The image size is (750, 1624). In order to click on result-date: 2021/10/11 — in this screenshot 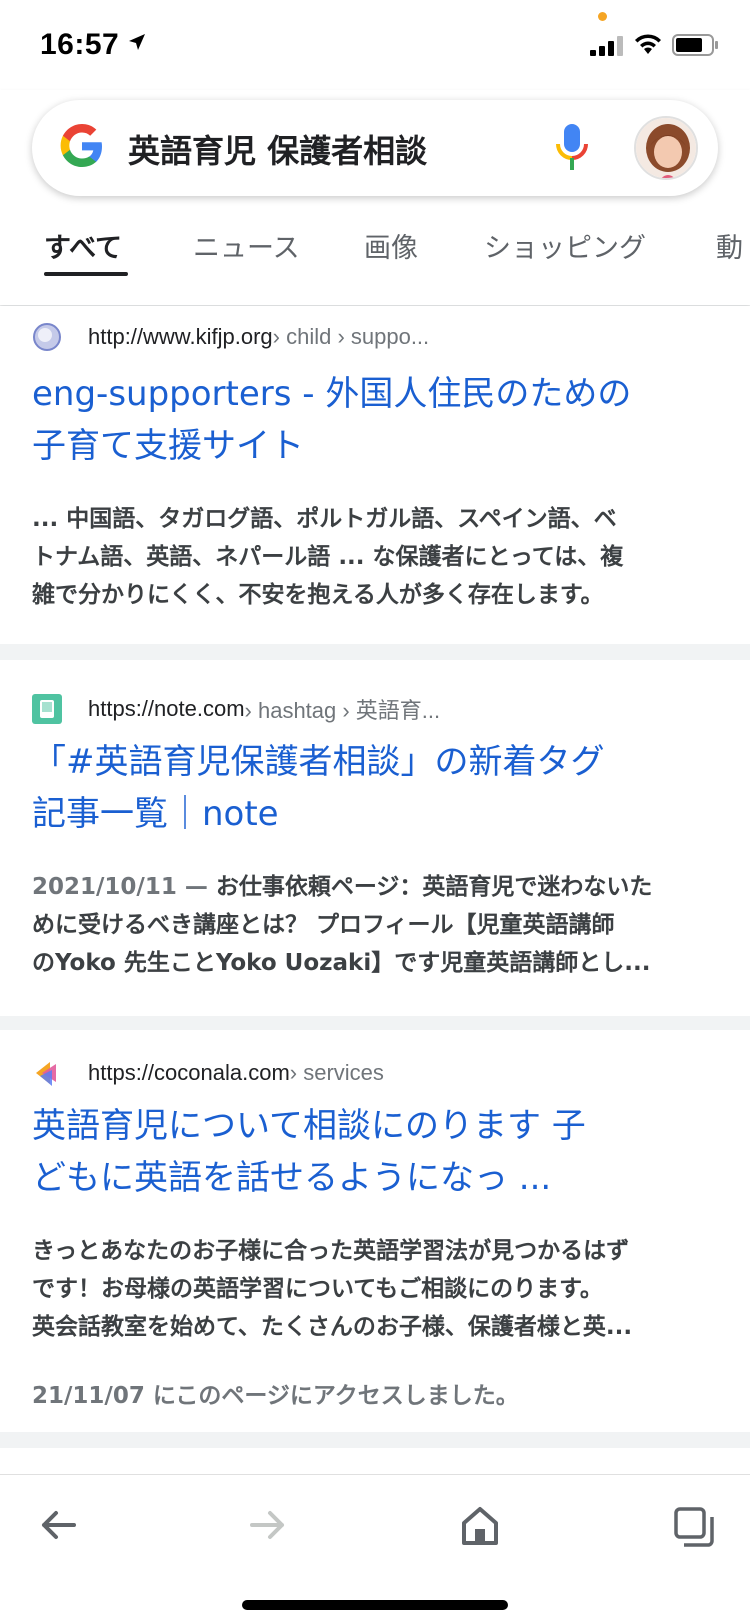, I will do `click(124, 887)`.